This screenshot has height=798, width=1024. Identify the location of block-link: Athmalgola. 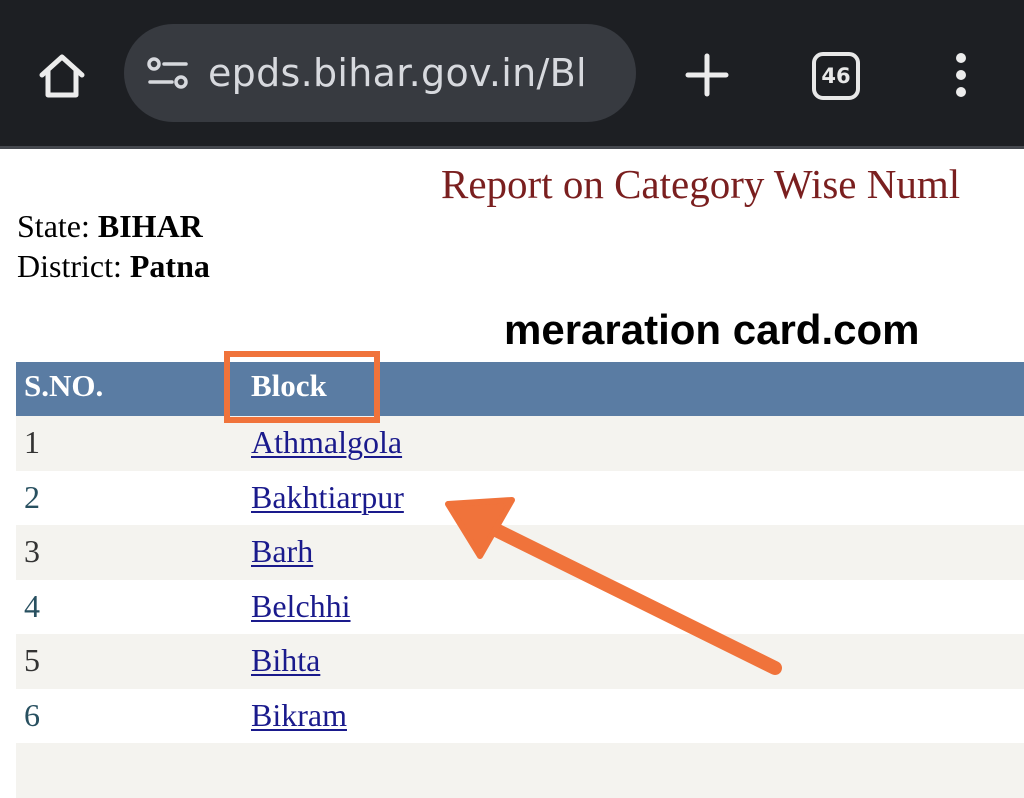
(326, 442).